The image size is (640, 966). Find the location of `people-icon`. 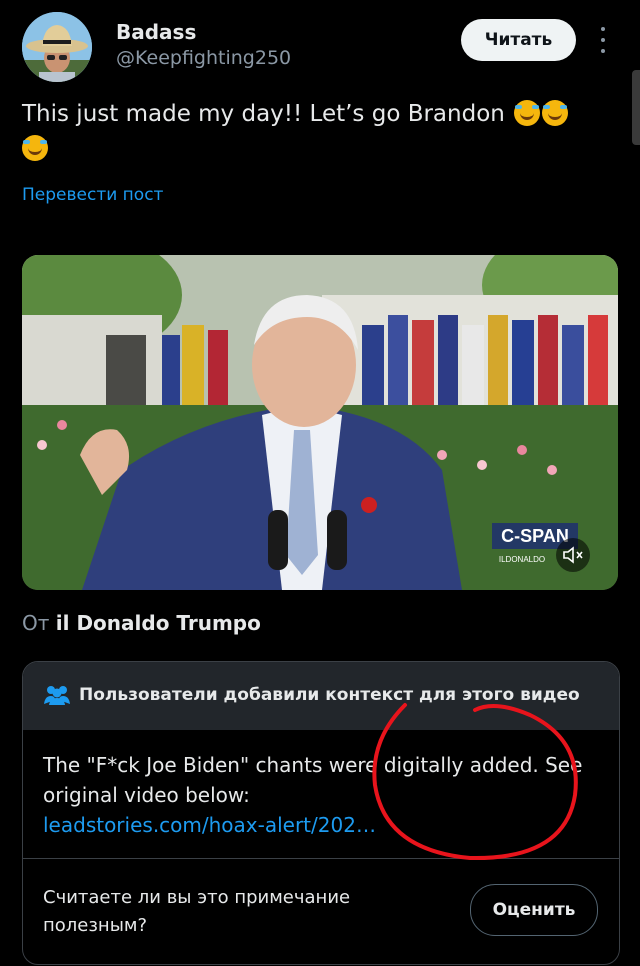

people-icon is located at coordinates (57, 695).